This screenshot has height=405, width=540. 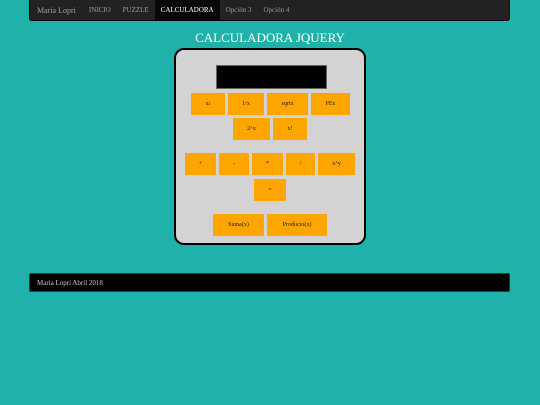 I want to click on square-button: x2, so click(x=208, y=104).